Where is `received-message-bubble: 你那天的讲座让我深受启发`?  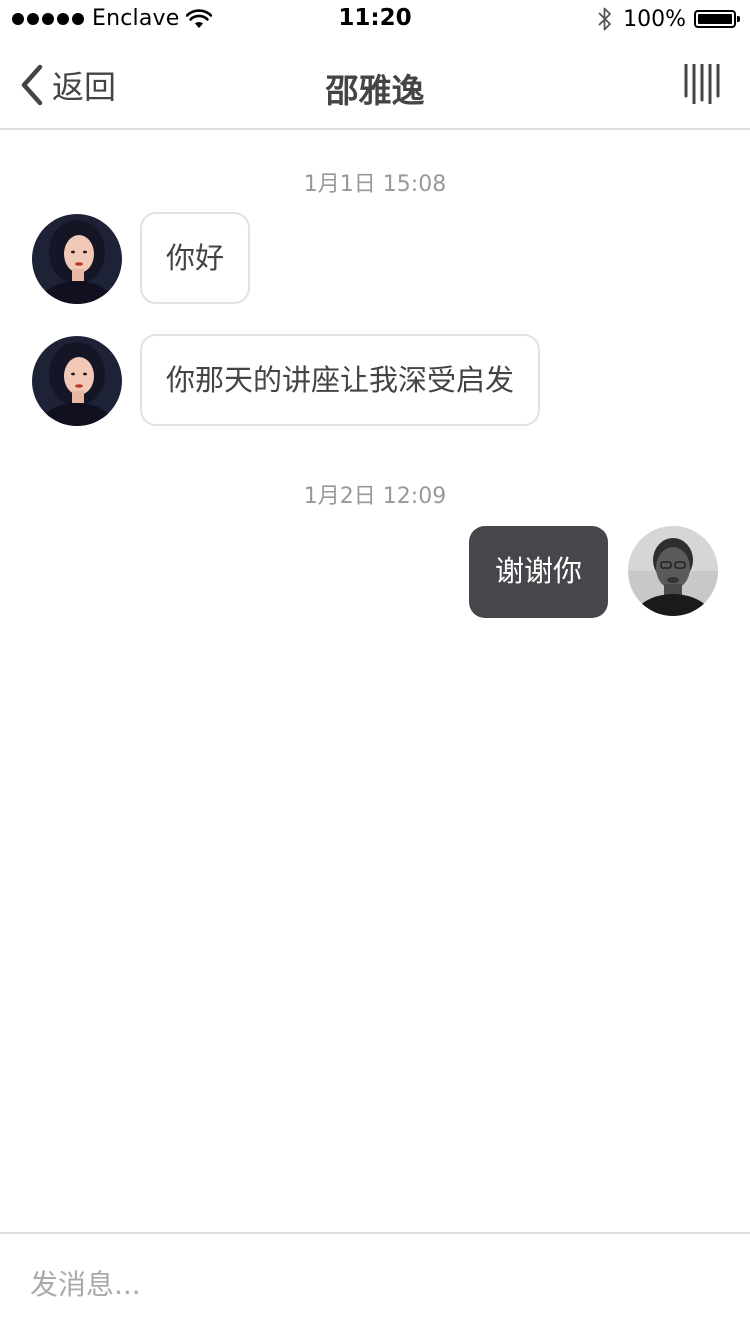
received-message-bubble: 你那天的讲座让我深受启发 is located at coordinates (340, 380).